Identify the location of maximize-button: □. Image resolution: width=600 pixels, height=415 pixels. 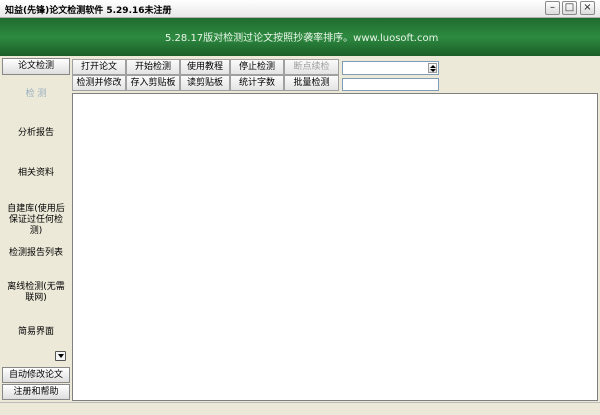
(569, 8).